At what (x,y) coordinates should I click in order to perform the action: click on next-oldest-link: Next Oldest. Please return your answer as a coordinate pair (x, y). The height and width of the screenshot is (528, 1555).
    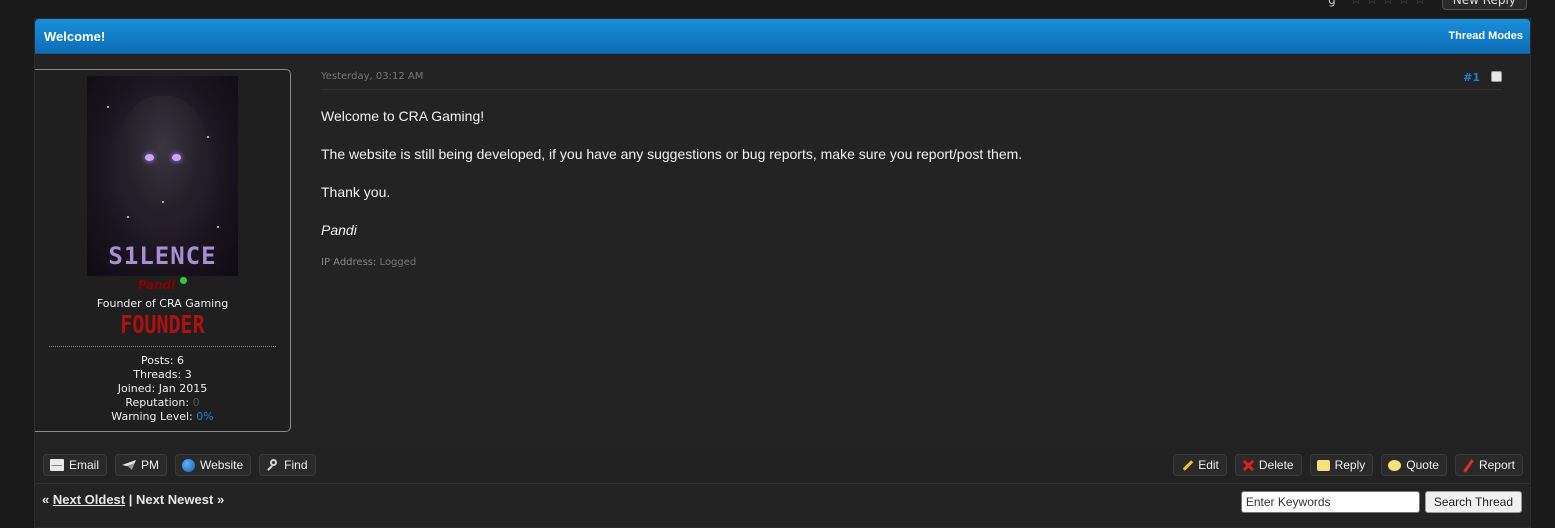
    Looking at the image, I should click on (89, 499).